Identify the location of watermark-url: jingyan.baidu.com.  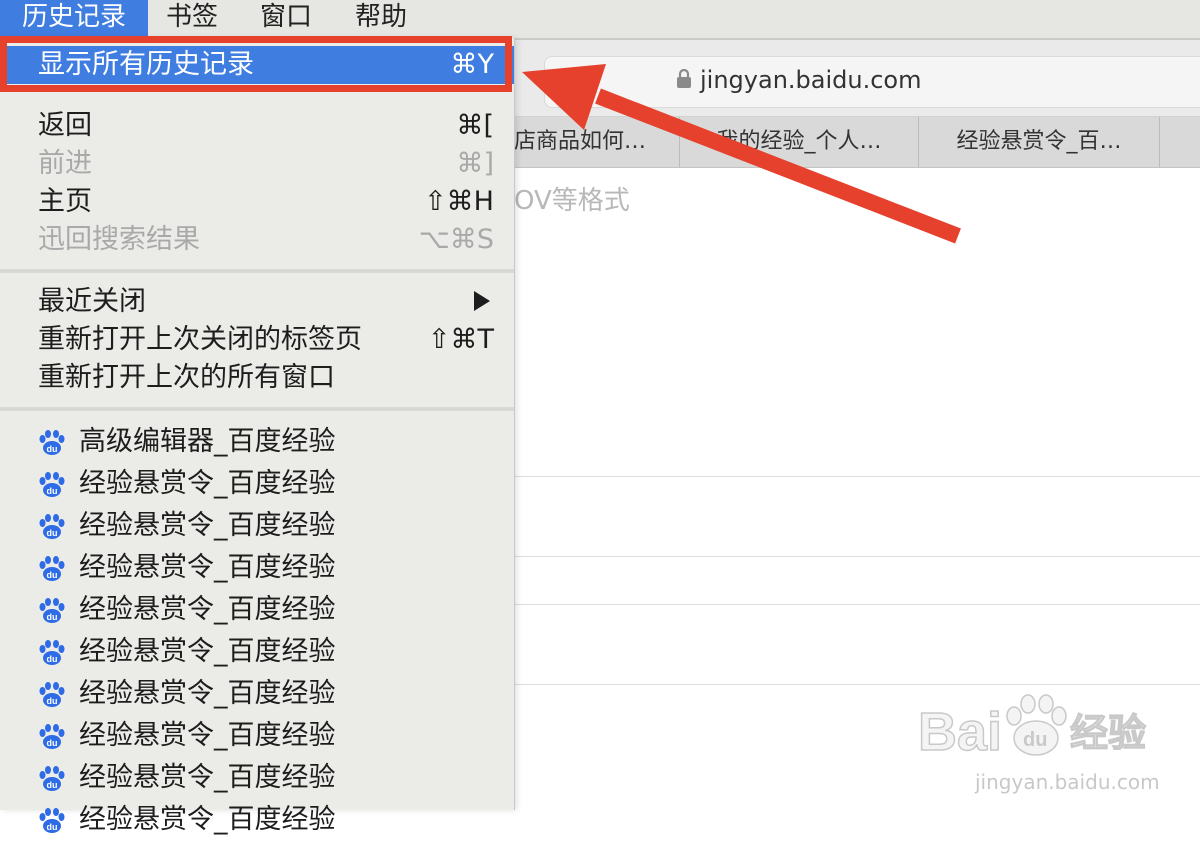
(1067, 782).